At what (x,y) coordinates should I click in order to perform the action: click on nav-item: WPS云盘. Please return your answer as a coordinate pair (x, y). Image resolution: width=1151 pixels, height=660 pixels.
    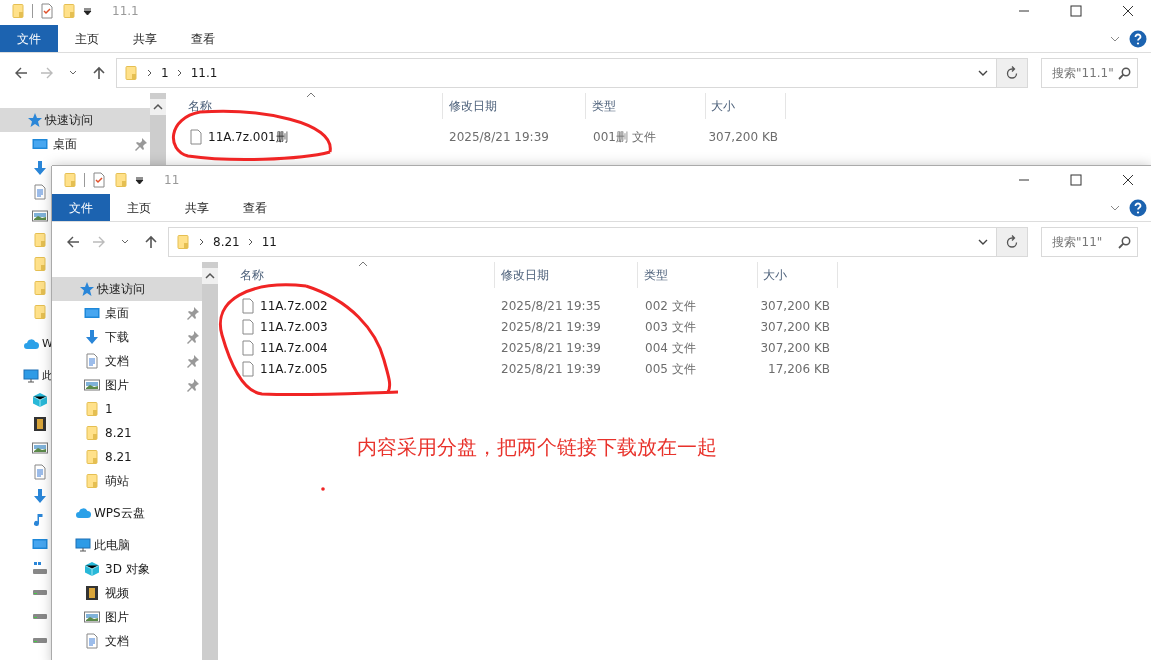
    Looking at the image, I should click on (127, 513).